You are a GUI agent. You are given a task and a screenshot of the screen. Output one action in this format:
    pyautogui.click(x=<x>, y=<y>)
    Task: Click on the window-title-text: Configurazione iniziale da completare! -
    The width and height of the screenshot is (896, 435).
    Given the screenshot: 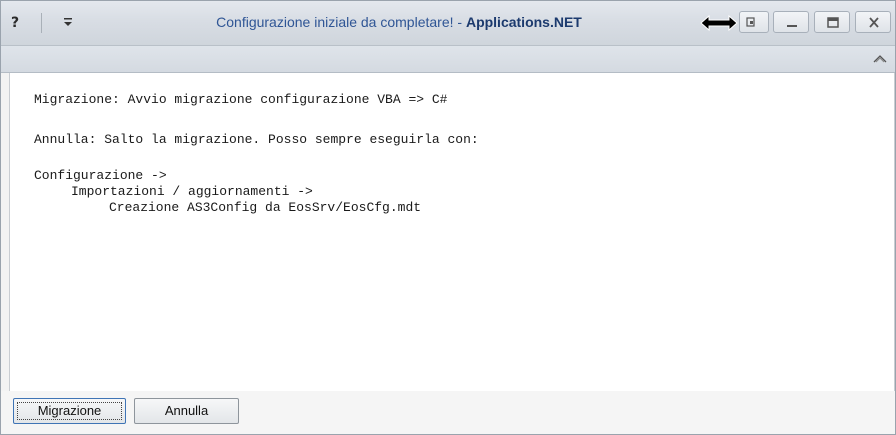 What is the action you would take?
    pyautogui.click(x=341, y=22)
    